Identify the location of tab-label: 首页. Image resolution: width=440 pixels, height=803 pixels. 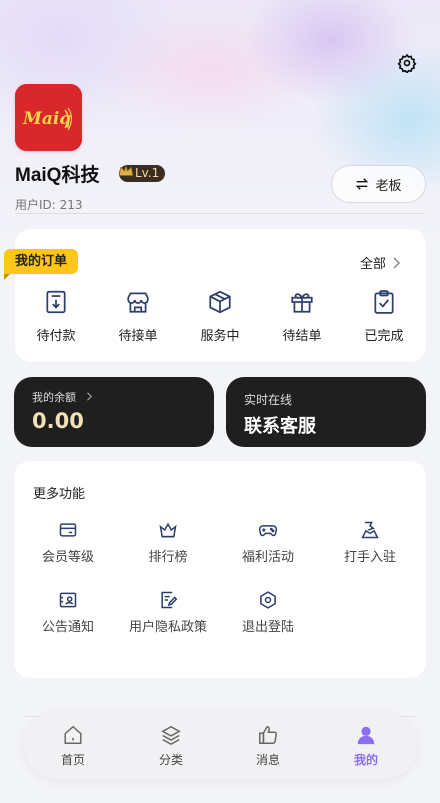
(72, 760).